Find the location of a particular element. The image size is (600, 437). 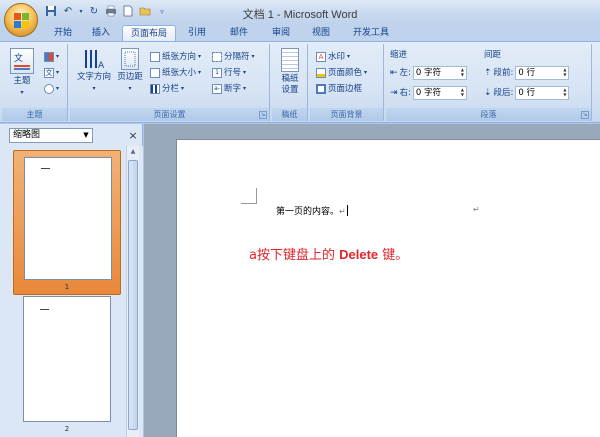

draft-paper-button: 稿纸 设置 is located at coordinates (290, 72).